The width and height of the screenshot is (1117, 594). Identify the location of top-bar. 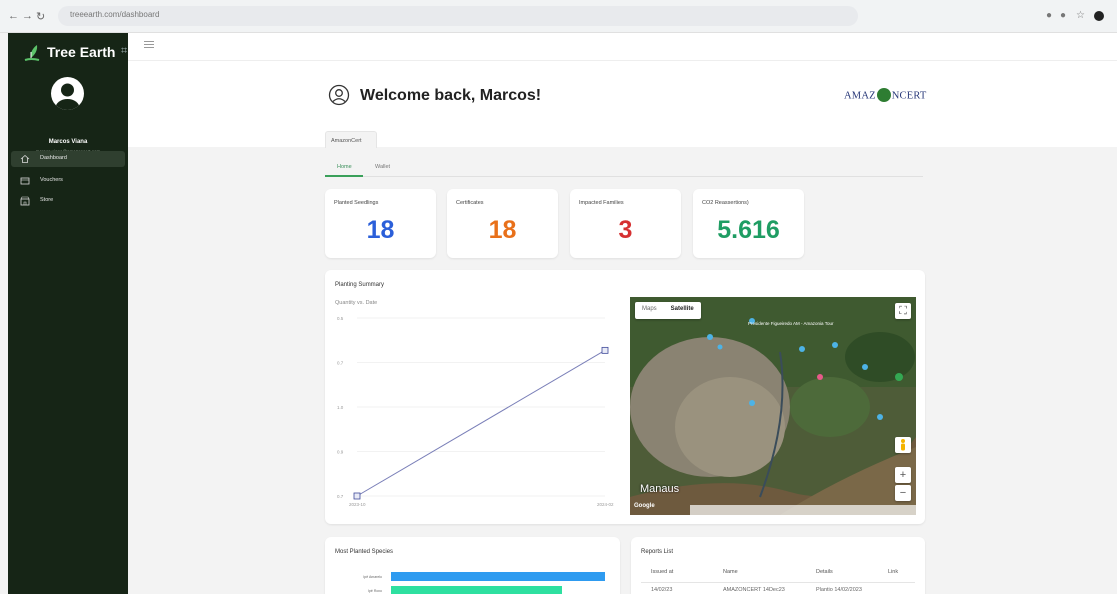
(622, 47).